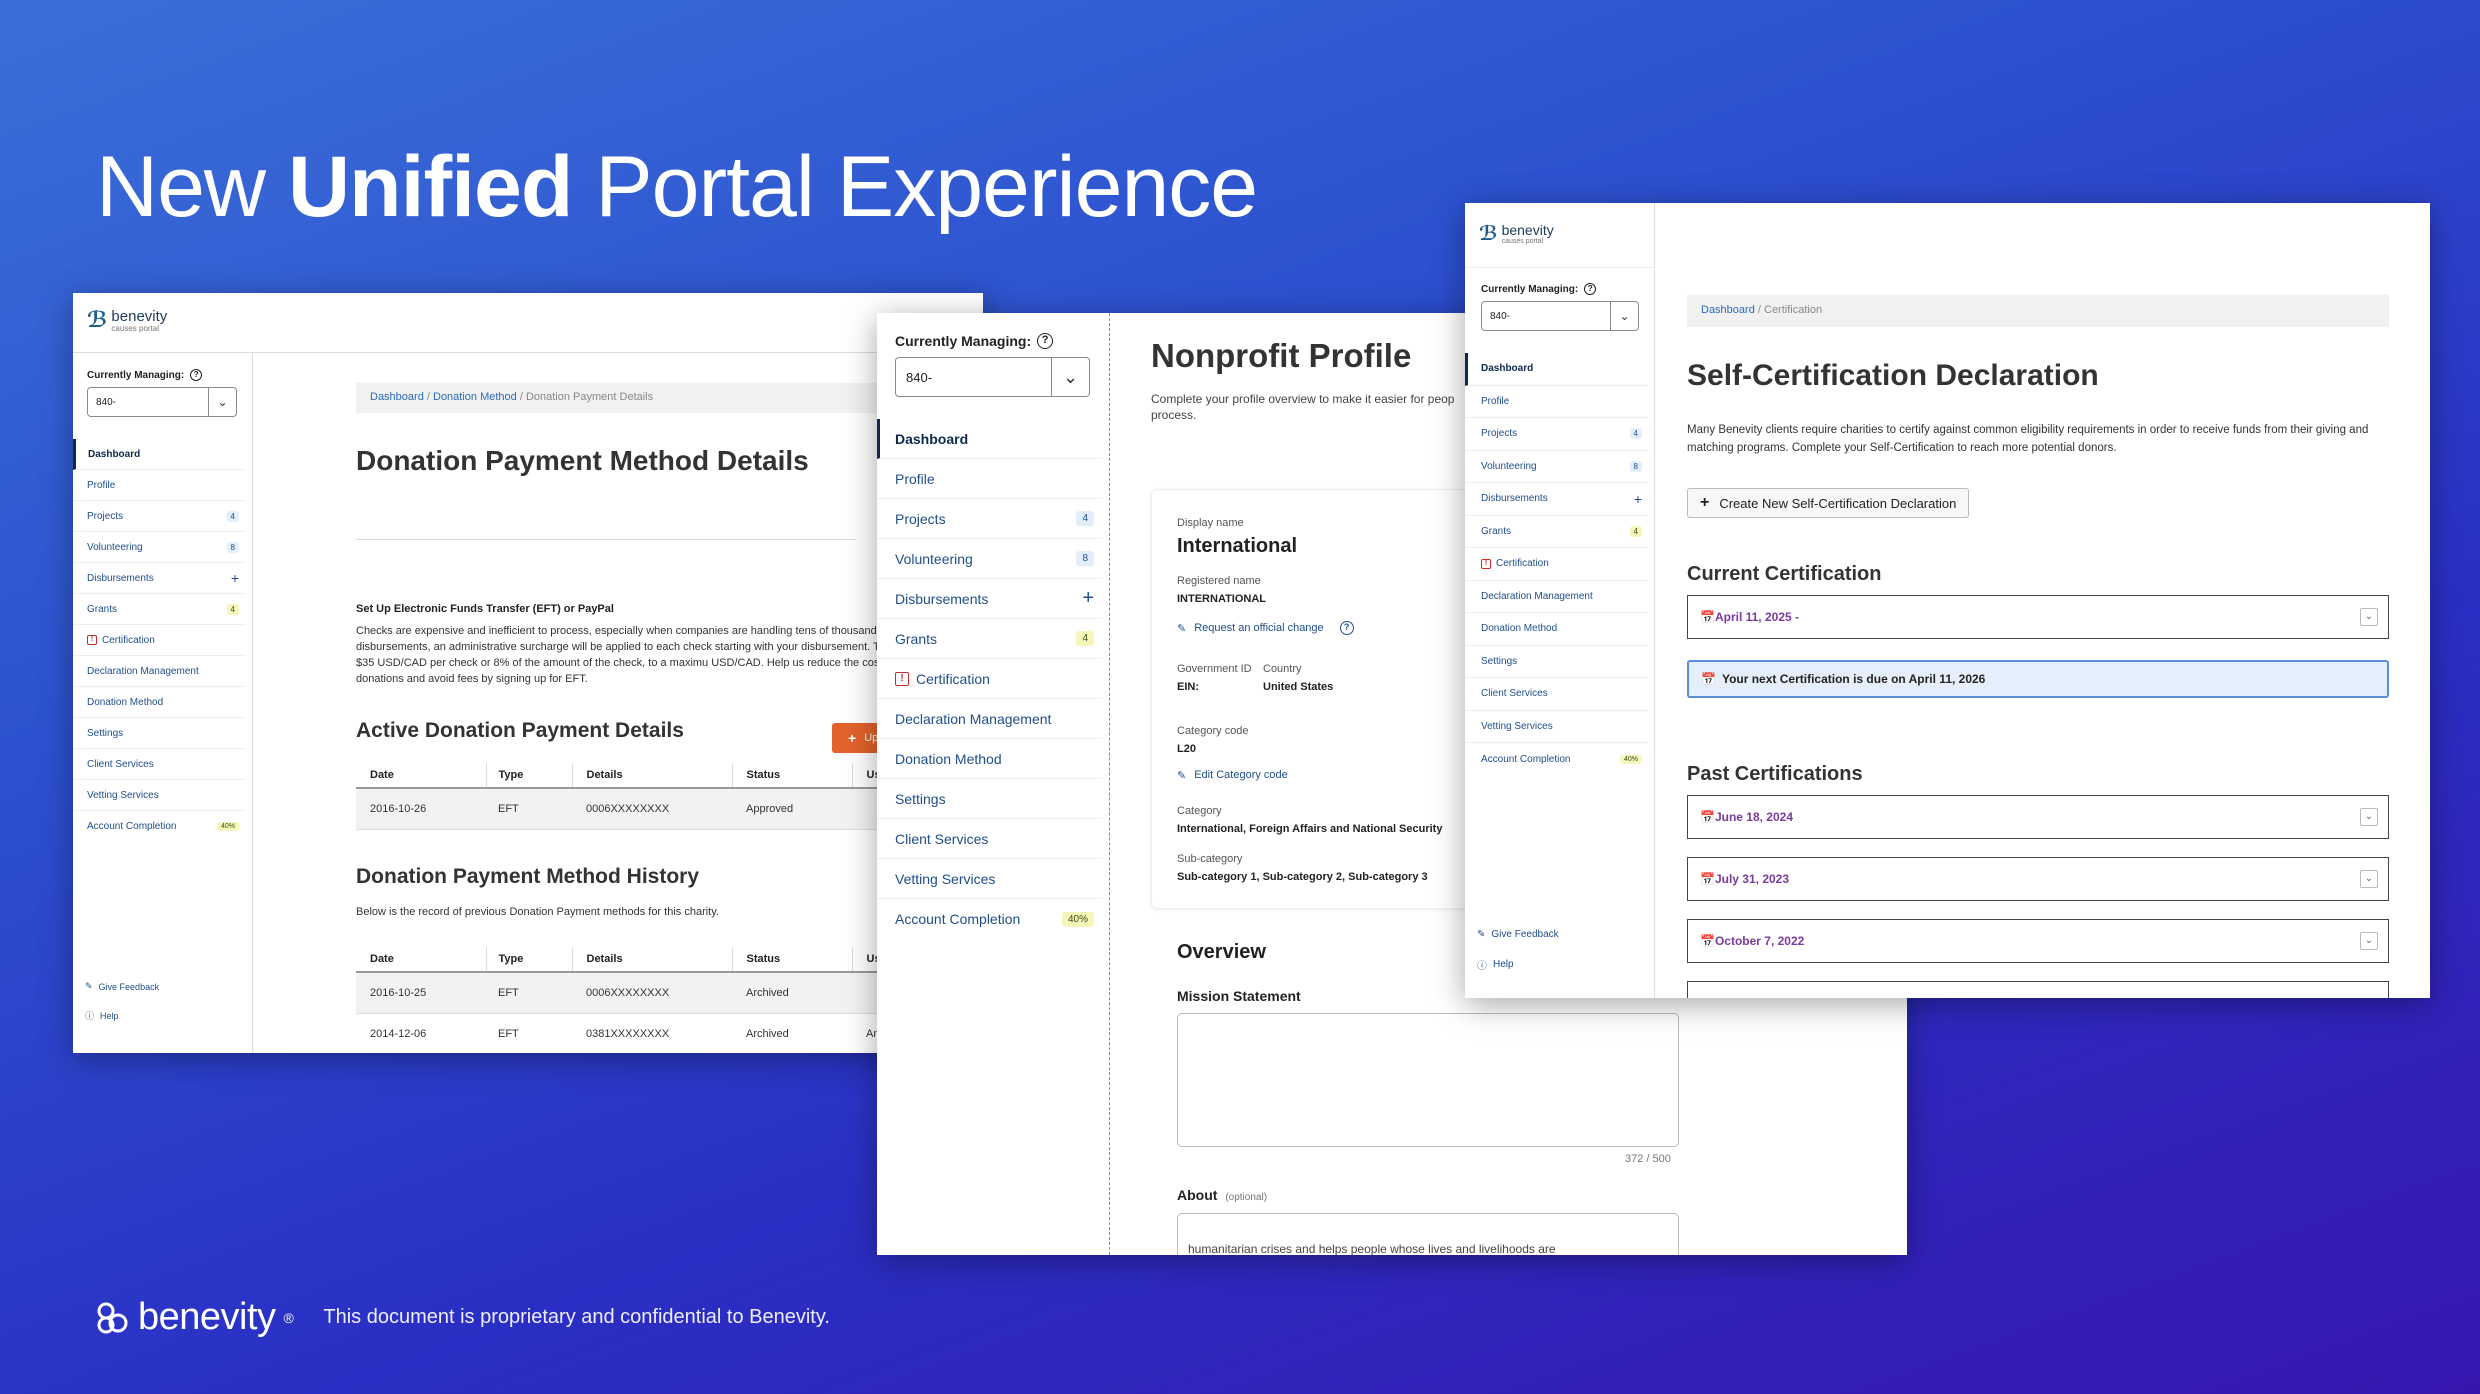  What do you see at coordinates (2038, 617) in the screenshot?
I see `current-cert-accordion: 📅April 11, 2025 - ⌄` at bounding box center [2038, 617].